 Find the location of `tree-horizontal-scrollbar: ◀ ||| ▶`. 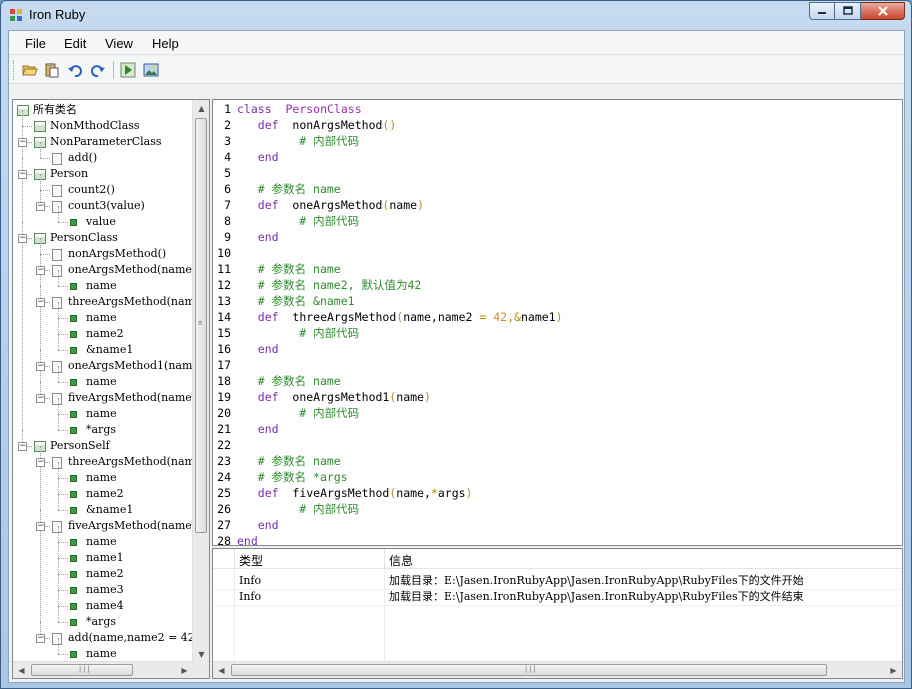

tree-horizontal-scrollbar: ◀ ||| ▶ is located at coordinates (103, 669).